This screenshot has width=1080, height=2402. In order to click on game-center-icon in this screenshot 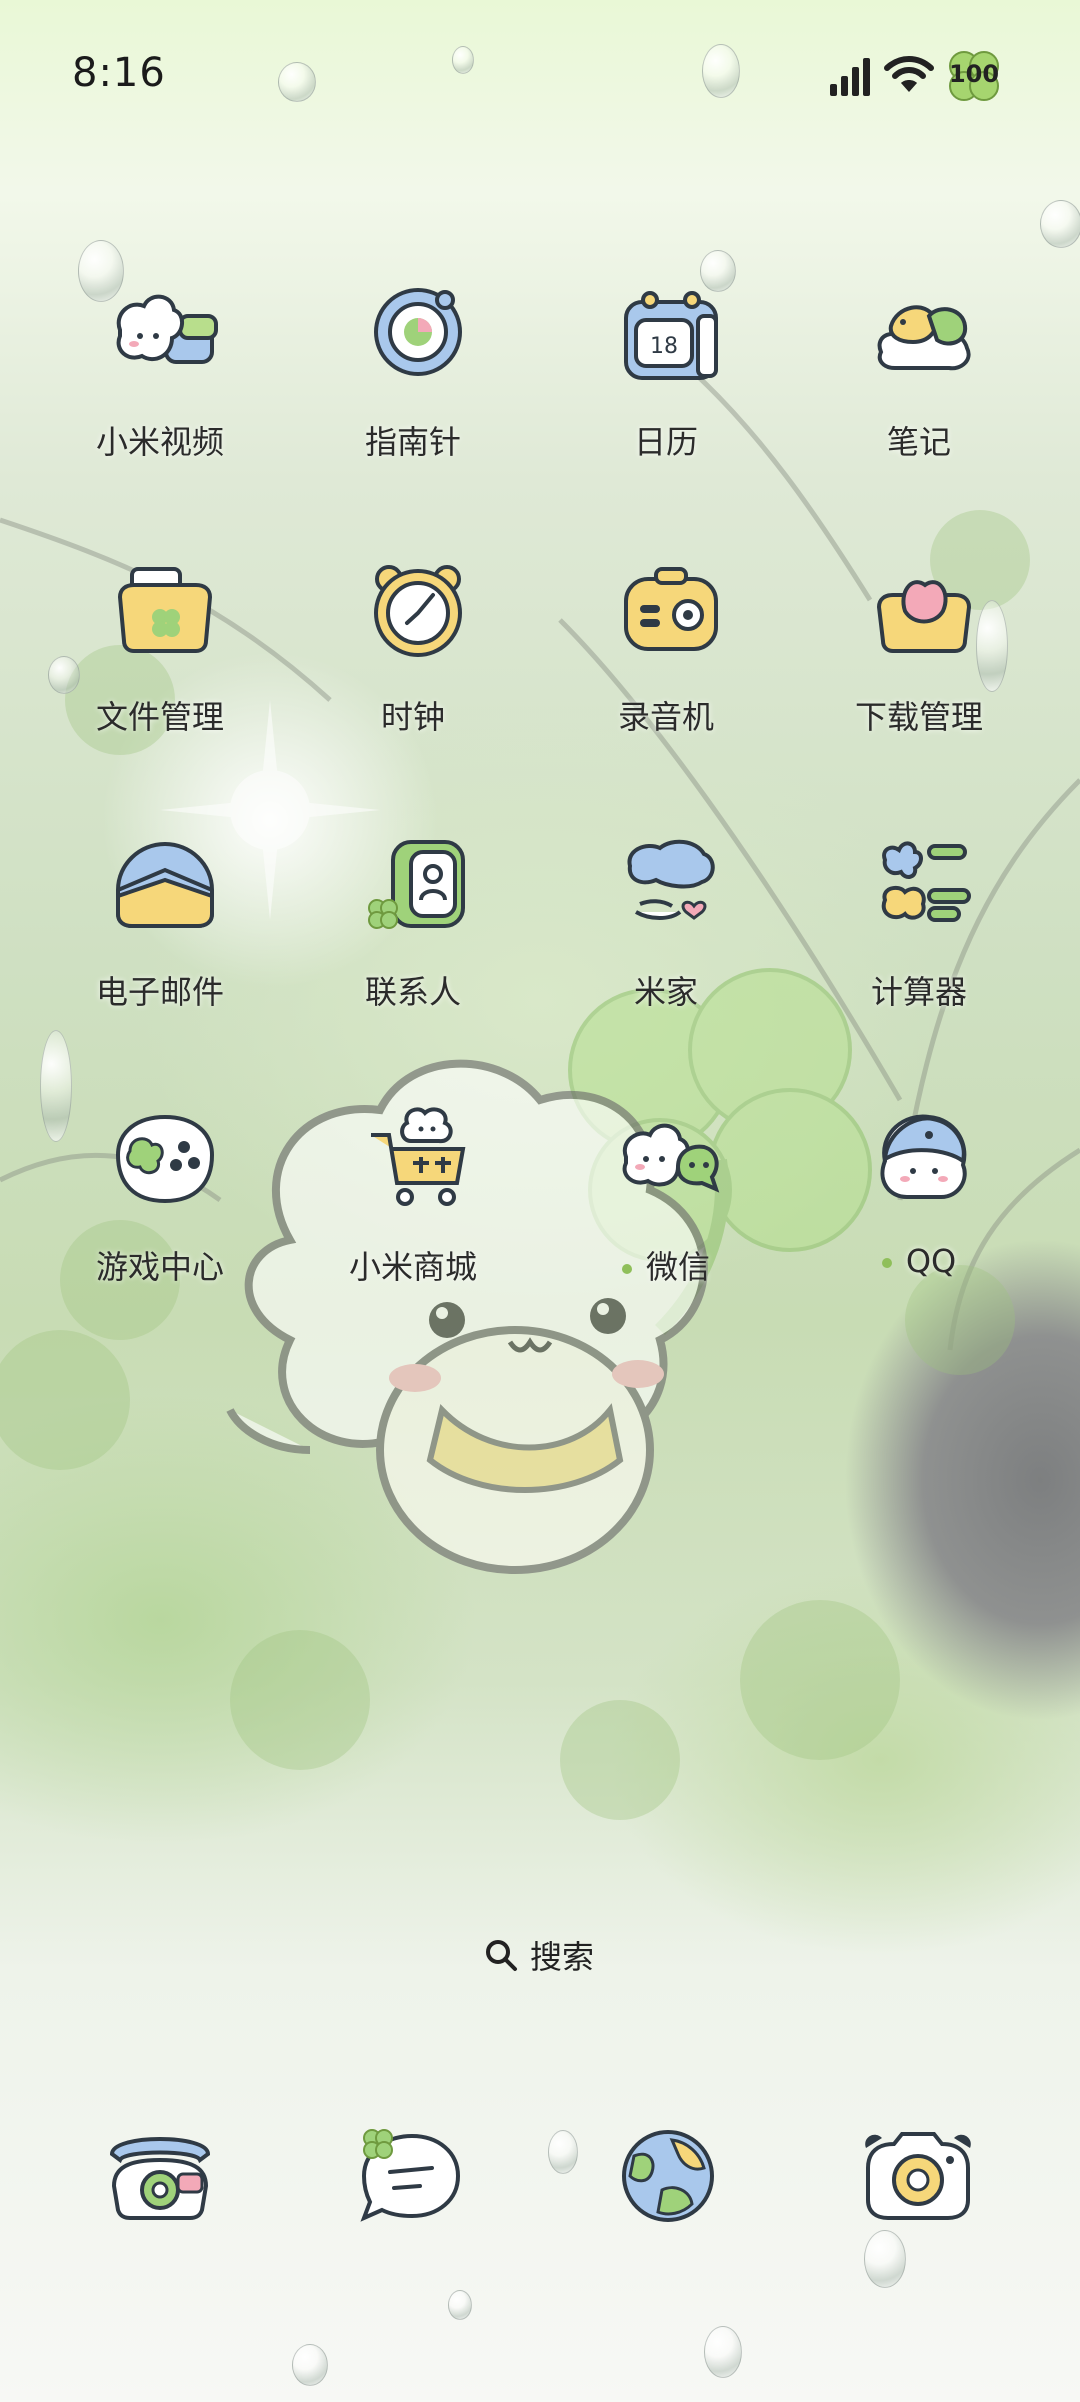, I will do `click(165, 1159)`.